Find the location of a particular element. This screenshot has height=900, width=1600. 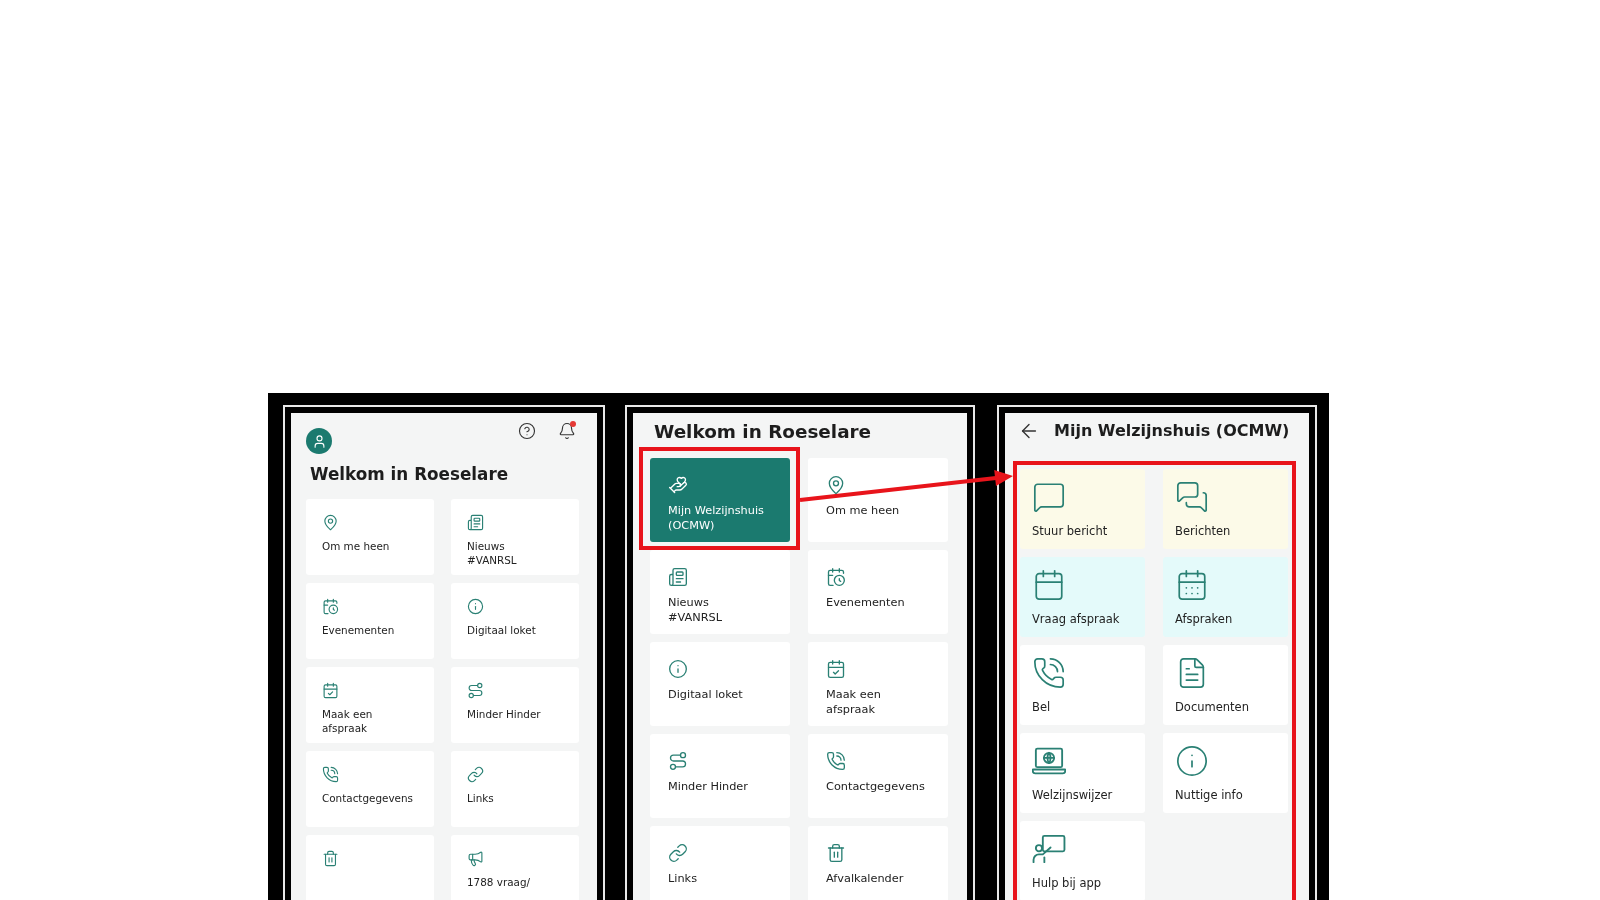

menu-tile: Afvalkalender is located at coordinates (878, 863).